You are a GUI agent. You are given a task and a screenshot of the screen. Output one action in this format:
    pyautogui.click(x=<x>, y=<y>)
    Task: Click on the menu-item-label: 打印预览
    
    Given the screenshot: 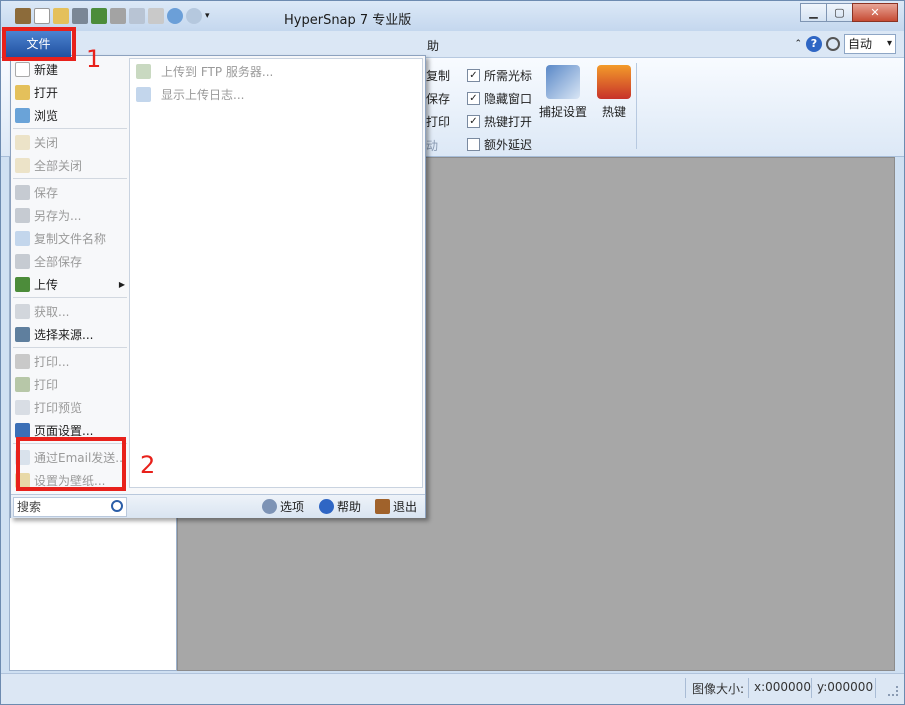 What is the action you would take?
    pyautogui.click(x=58, y=407)
    